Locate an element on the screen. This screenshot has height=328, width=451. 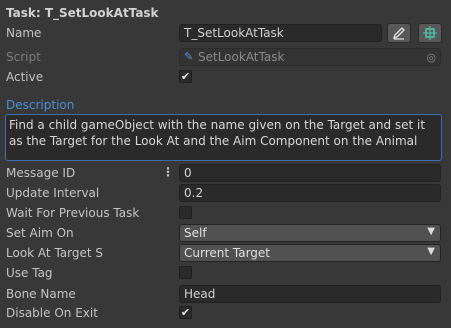
update-interval-field: 0.2 is located at coordinates (310, 193).